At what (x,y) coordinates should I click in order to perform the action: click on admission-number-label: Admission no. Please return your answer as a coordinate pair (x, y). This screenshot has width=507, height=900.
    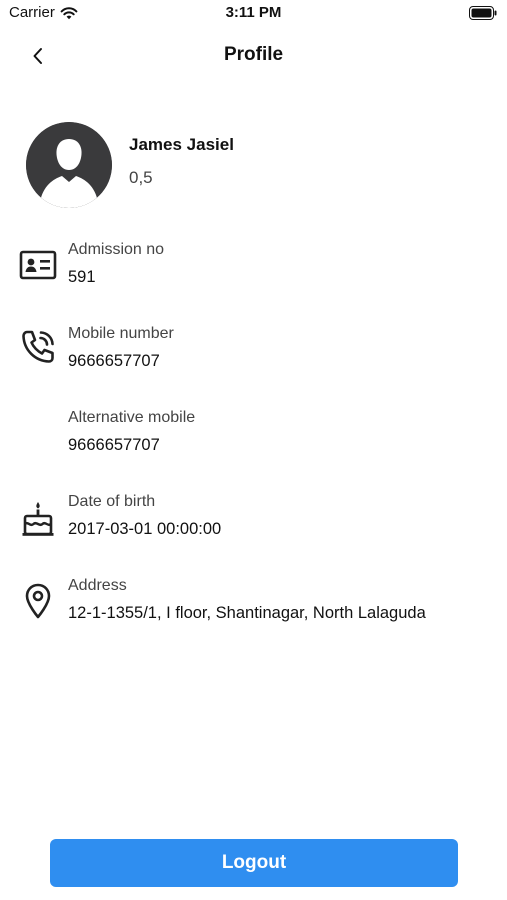
    Looking at the image, I should click on (116, 249).